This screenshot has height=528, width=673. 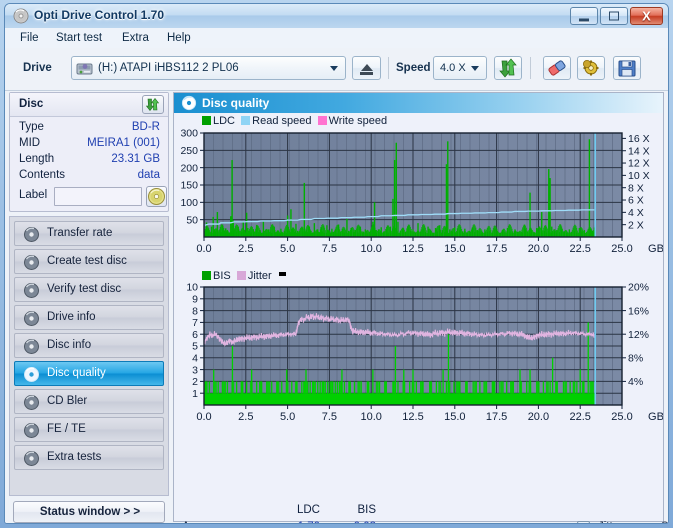 I want to click on save-icon, so click(x=627, y=68).